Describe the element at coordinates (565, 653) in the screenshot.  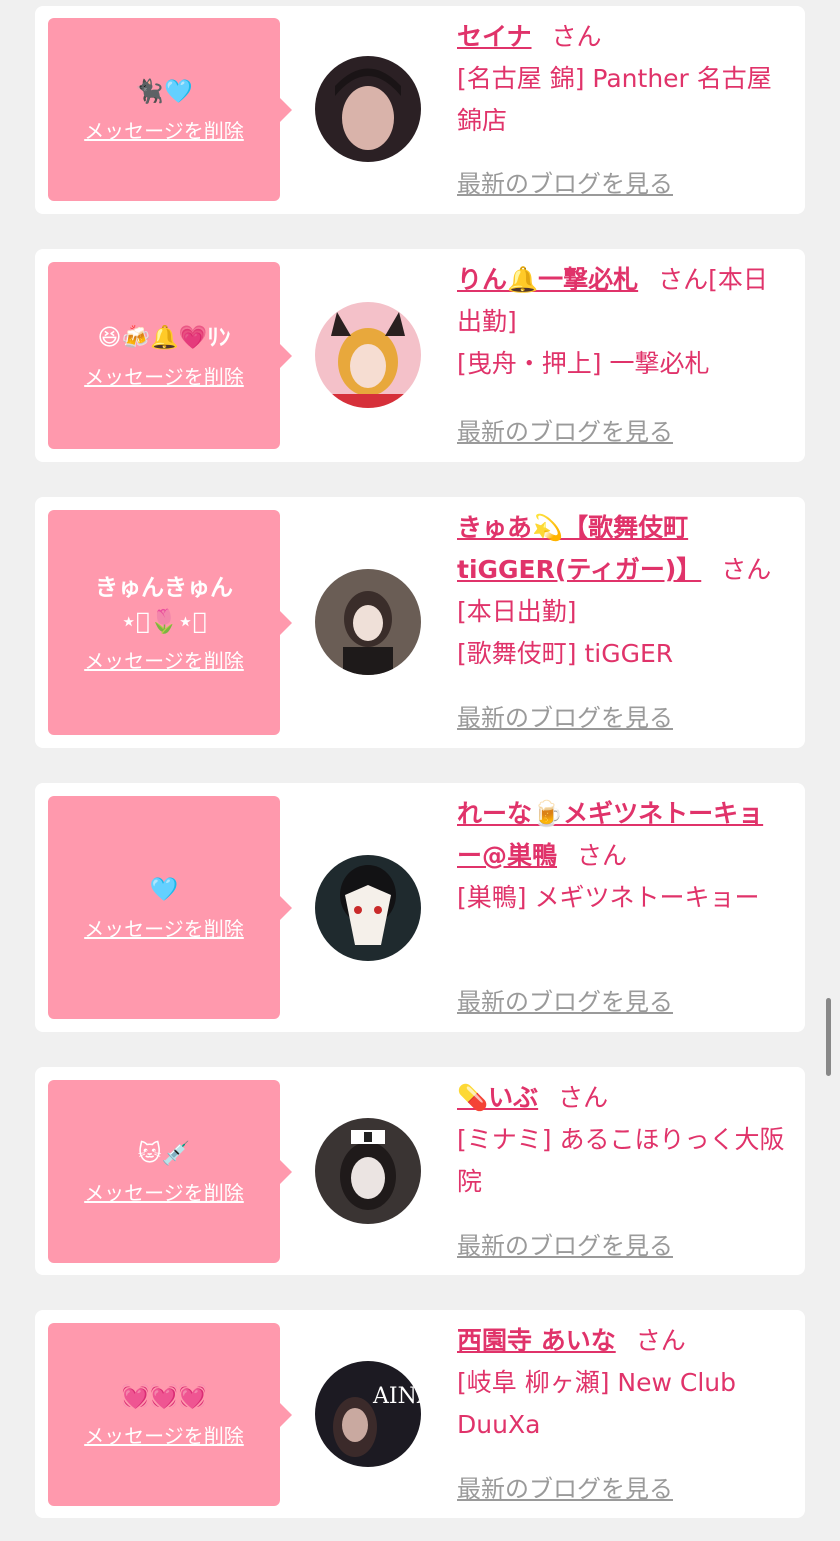
I see `shop-name: [歌舞伎町] tiGGER` at that location.